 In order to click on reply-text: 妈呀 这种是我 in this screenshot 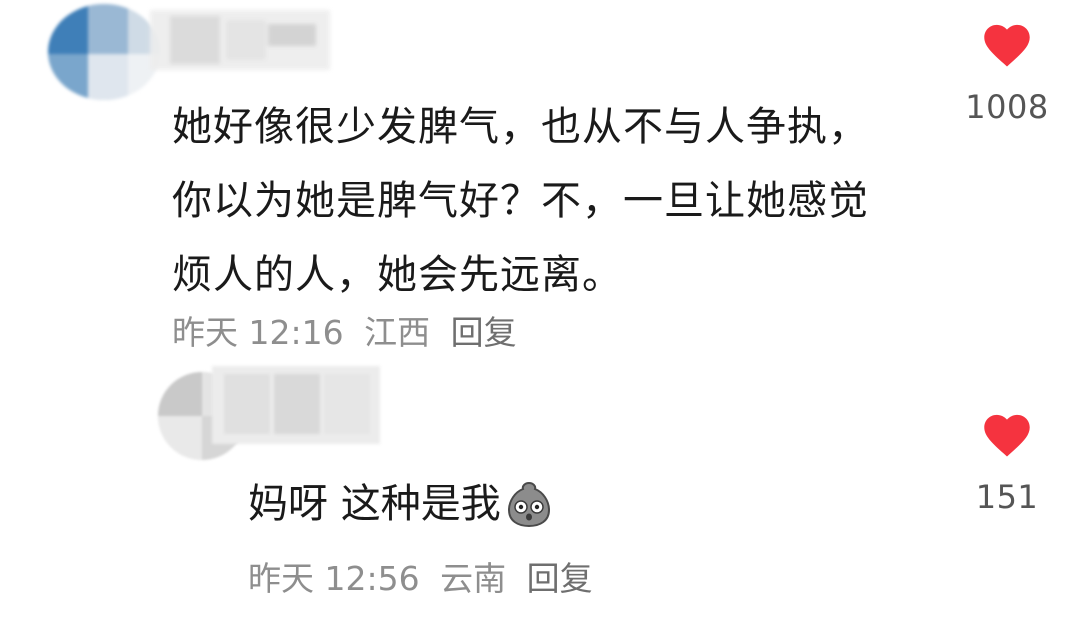, I will do `click(400, 504)`.